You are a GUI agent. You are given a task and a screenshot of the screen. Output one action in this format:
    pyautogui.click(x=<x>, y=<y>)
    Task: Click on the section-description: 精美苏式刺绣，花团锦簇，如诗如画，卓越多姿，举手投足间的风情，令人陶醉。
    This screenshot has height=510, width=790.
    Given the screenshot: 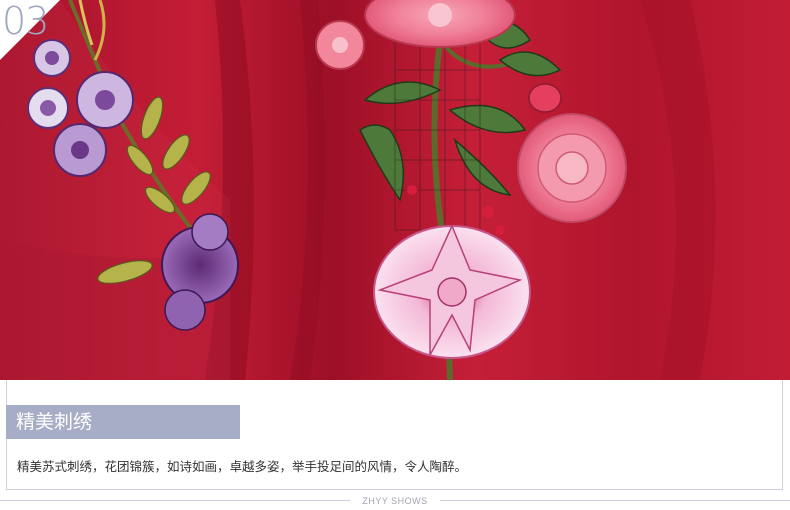 What is the action you would take?
    pyautogui.click(x=242, y=466)
    